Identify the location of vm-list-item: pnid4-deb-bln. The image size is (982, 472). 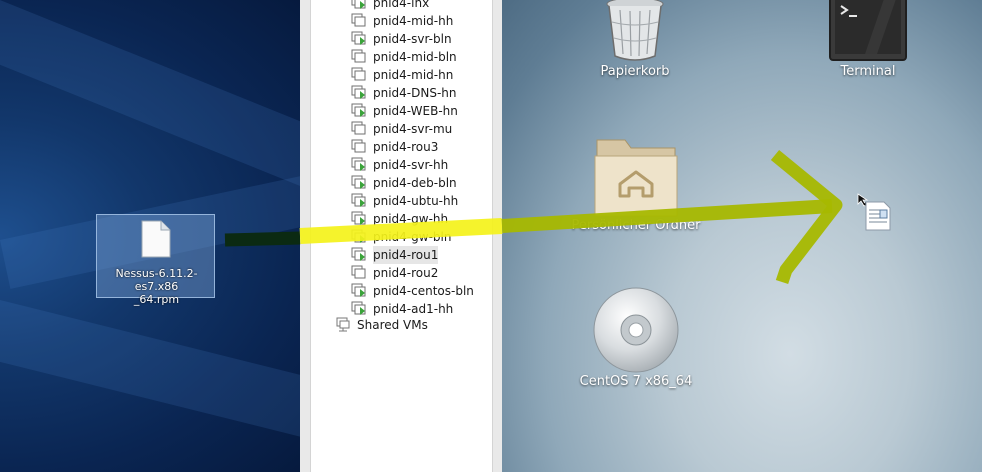
(426, 183).